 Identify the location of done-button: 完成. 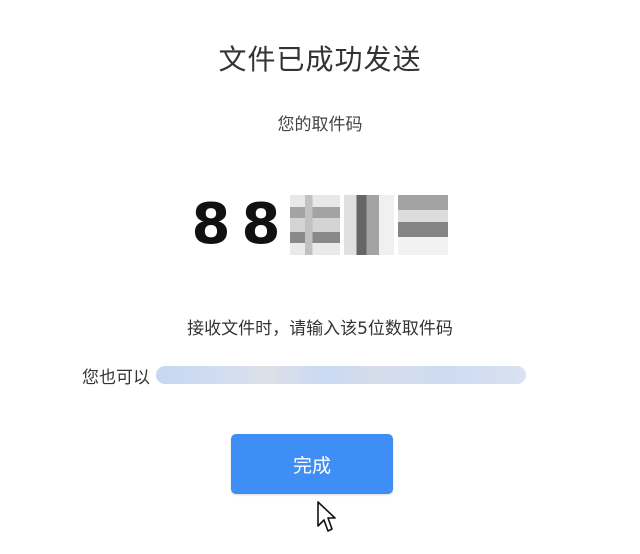
(312, 464).